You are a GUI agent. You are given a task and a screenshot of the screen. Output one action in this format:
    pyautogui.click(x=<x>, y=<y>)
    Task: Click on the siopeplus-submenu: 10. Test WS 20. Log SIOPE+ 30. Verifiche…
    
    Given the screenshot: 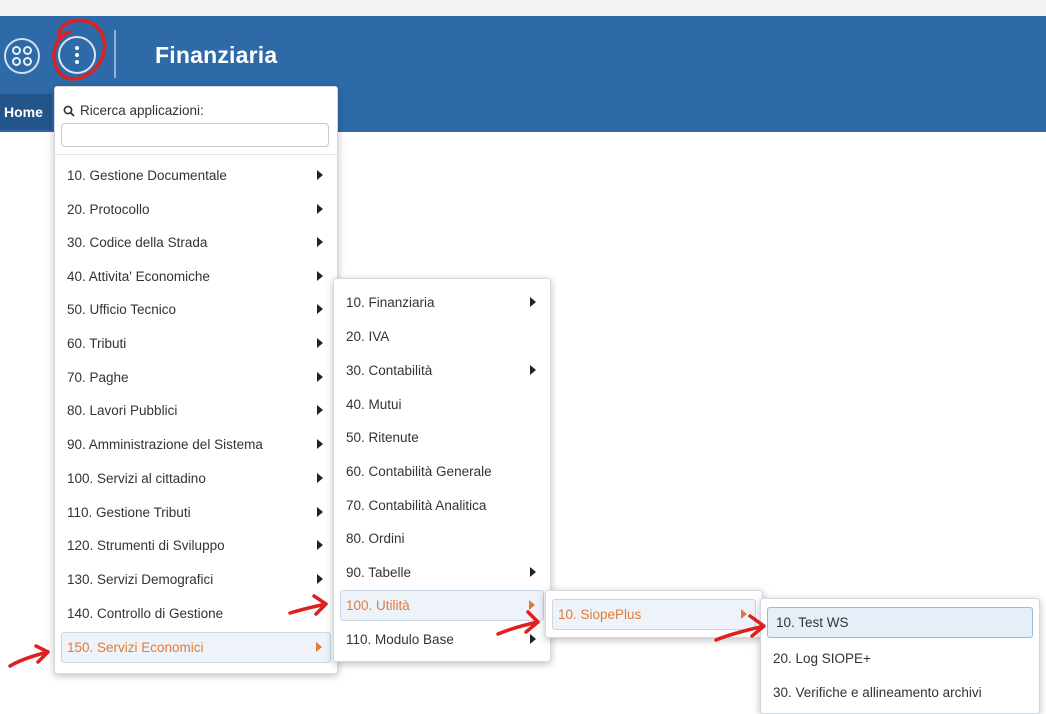 What is the action you would take?
    pyautogui.click(x=900, y=656)
    